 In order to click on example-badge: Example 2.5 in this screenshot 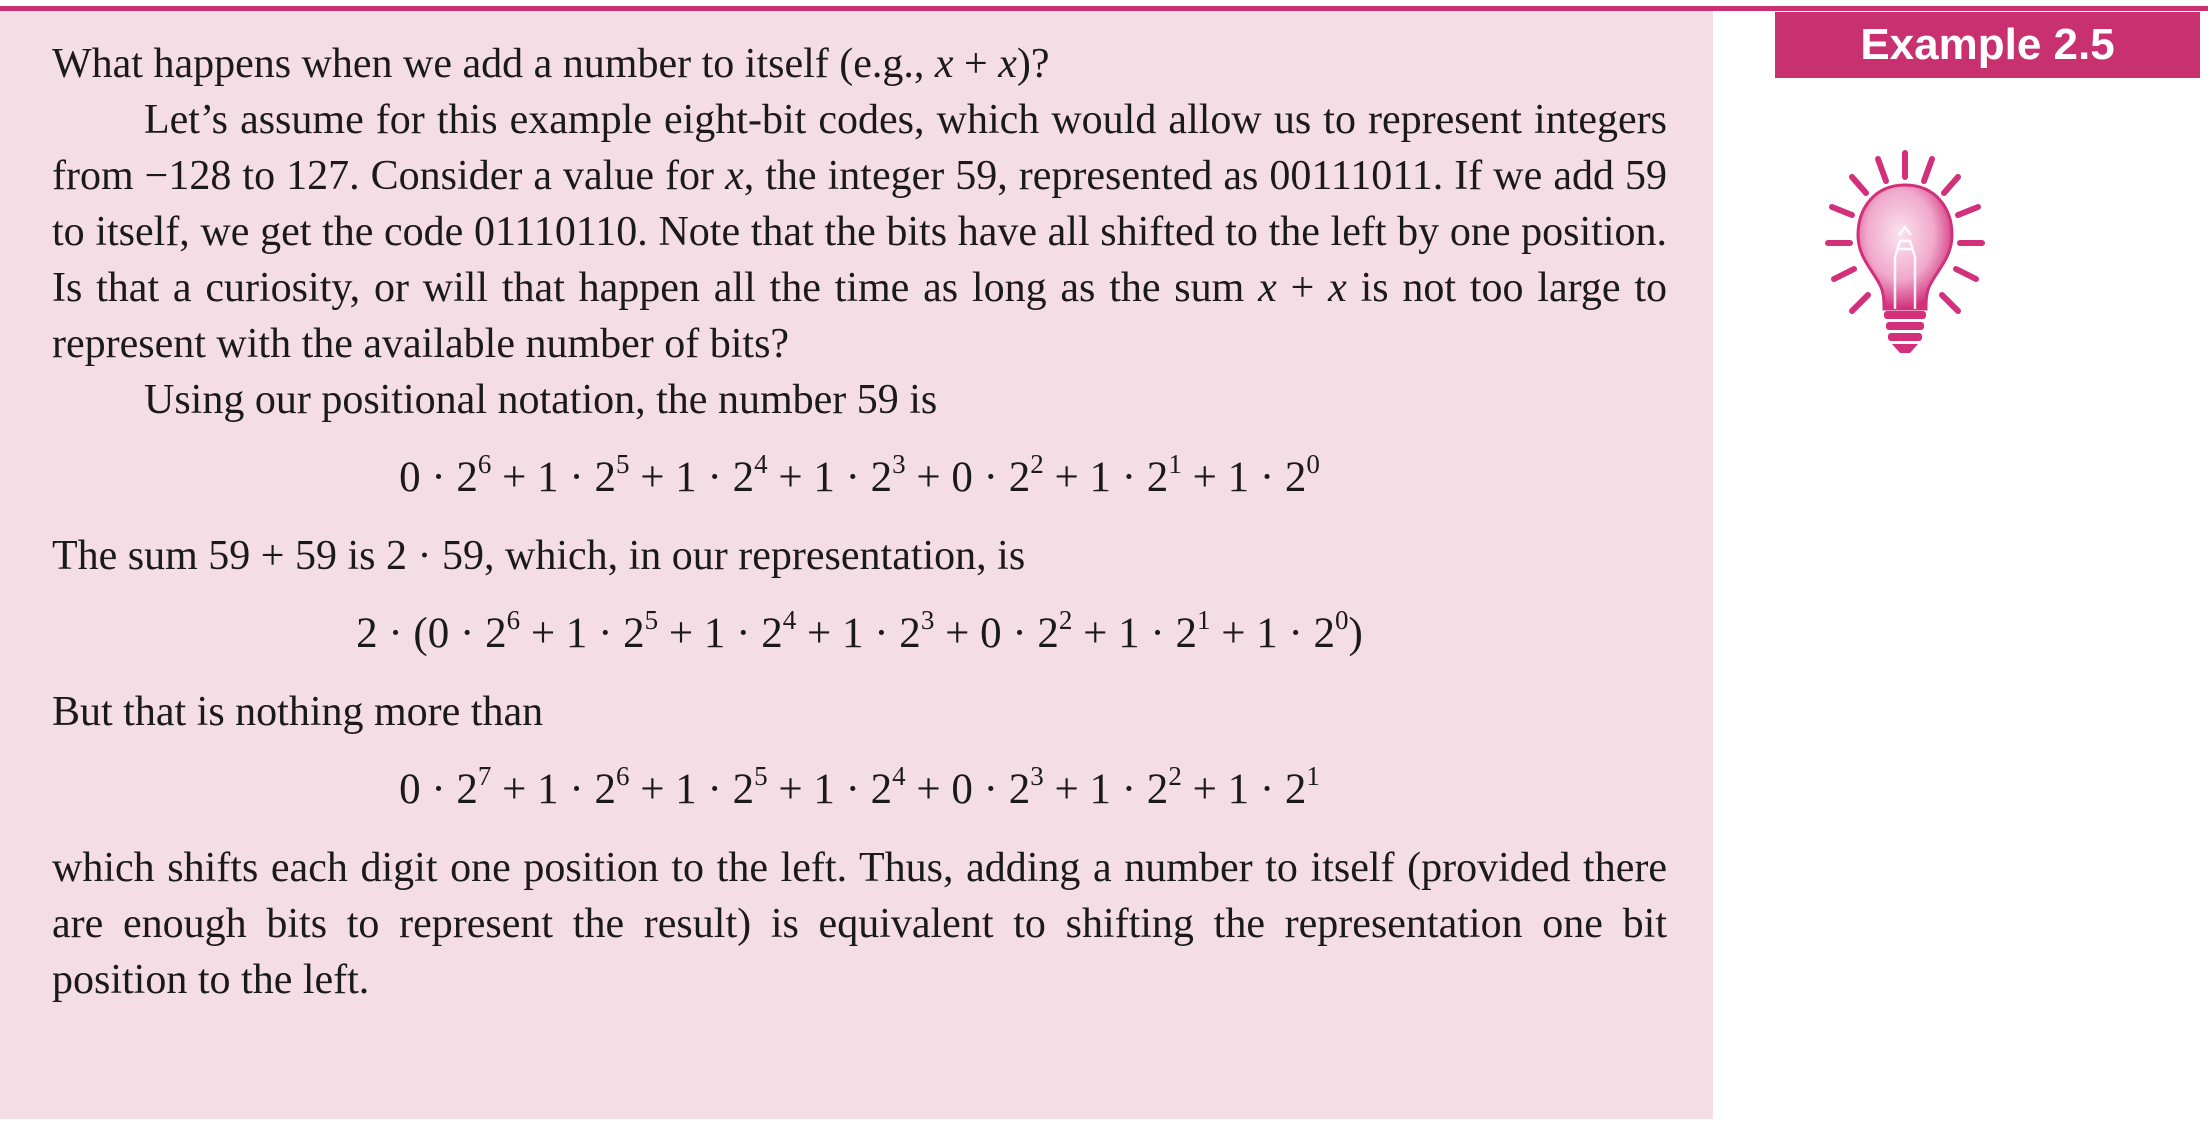, I will do `click(1987, 45)`.